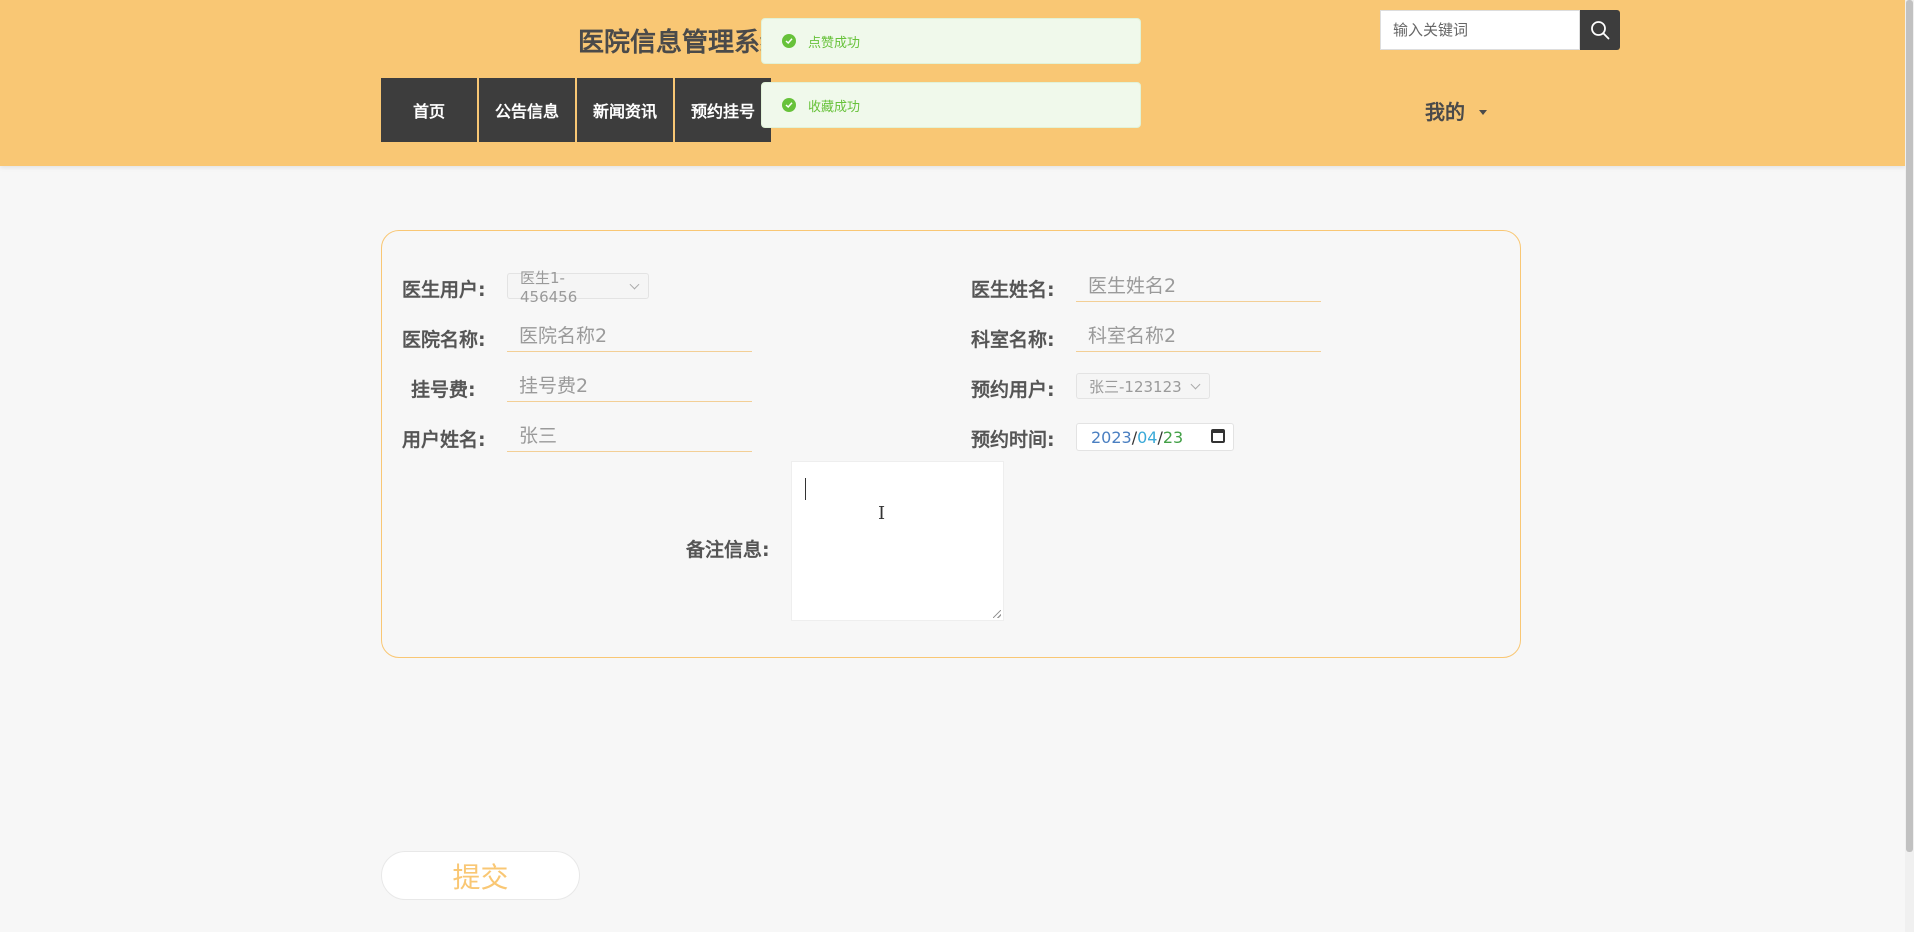  Describe the element at coordinates (429, 110) in the screenshot. I see `nav-item-home: 首页` at that location.